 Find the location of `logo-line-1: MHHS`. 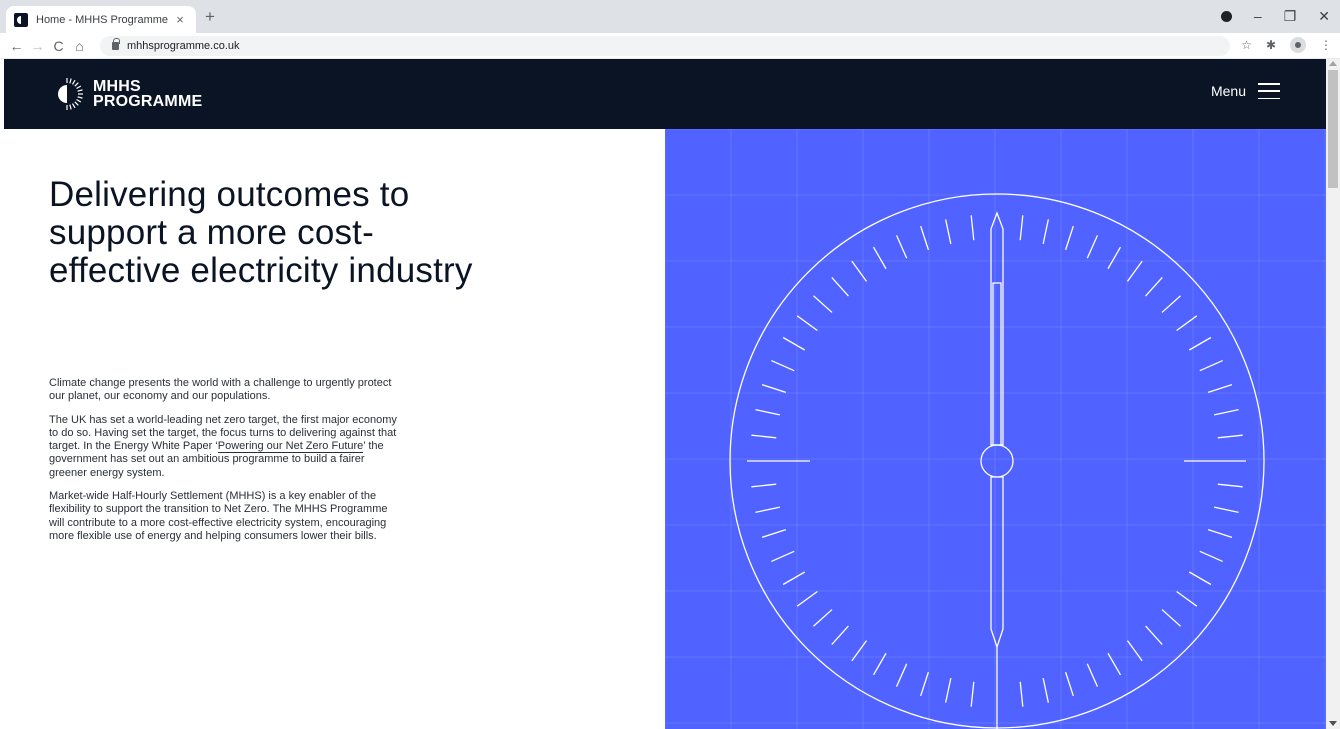

logo-line-1: MHHS is located at coordinates (117, 86).